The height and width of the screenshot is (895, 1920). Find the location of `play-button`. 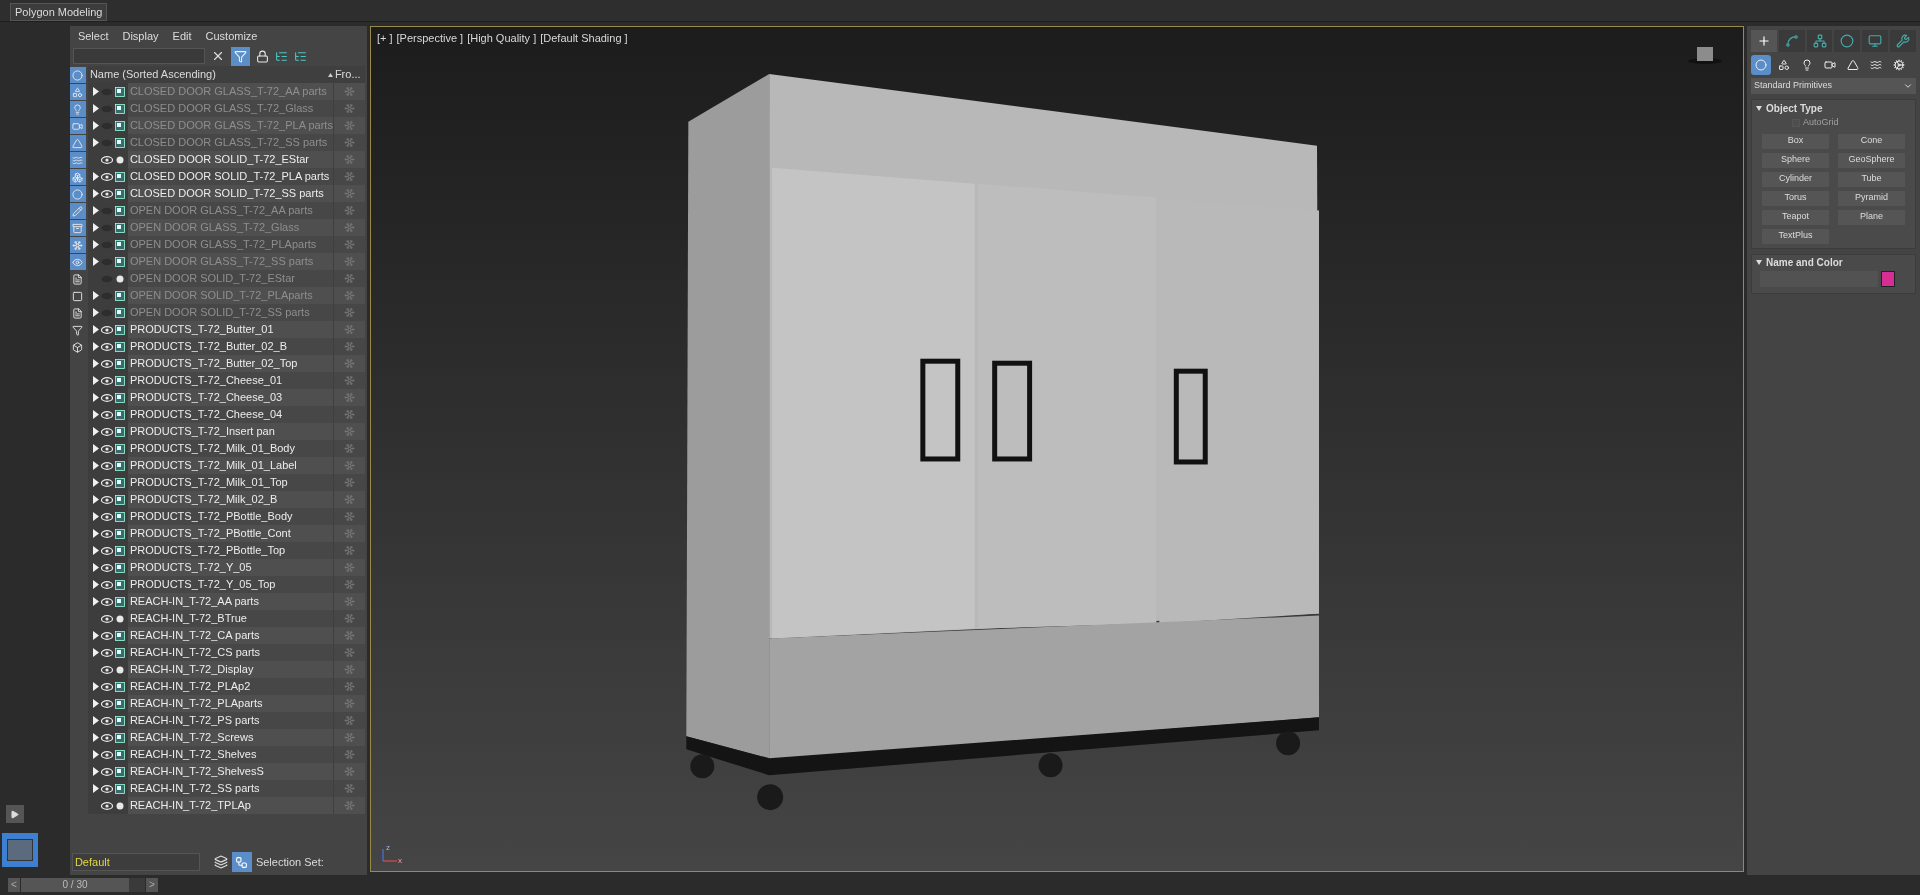

play-button is located at coordinates (14, 814).